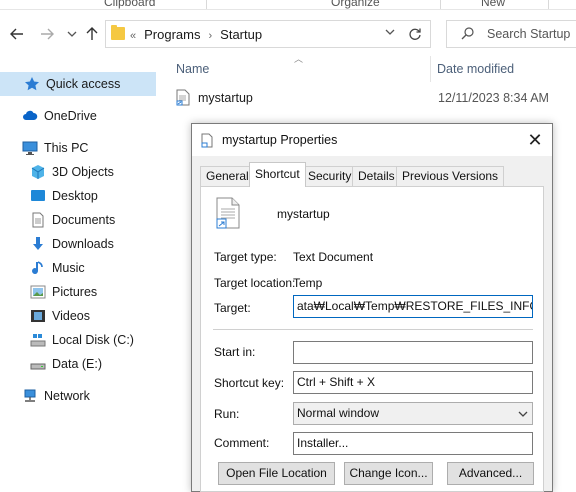  I want to click on sidebar-item-downloads: Downloads, so click(78, 244).